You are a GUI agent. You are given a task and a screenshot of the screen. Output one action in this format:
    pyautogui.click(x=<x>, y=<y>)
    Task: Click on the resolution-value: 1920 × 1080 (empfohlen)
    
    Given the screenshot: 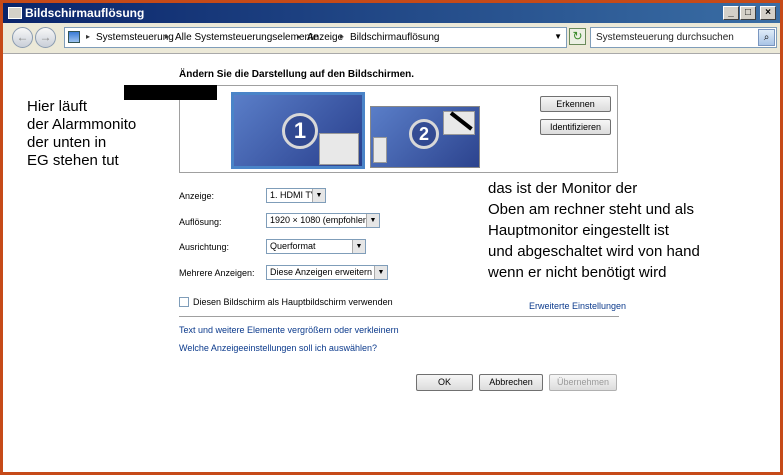 What is the action you would take?
    pyautogui.click(x=320, y=220)
    